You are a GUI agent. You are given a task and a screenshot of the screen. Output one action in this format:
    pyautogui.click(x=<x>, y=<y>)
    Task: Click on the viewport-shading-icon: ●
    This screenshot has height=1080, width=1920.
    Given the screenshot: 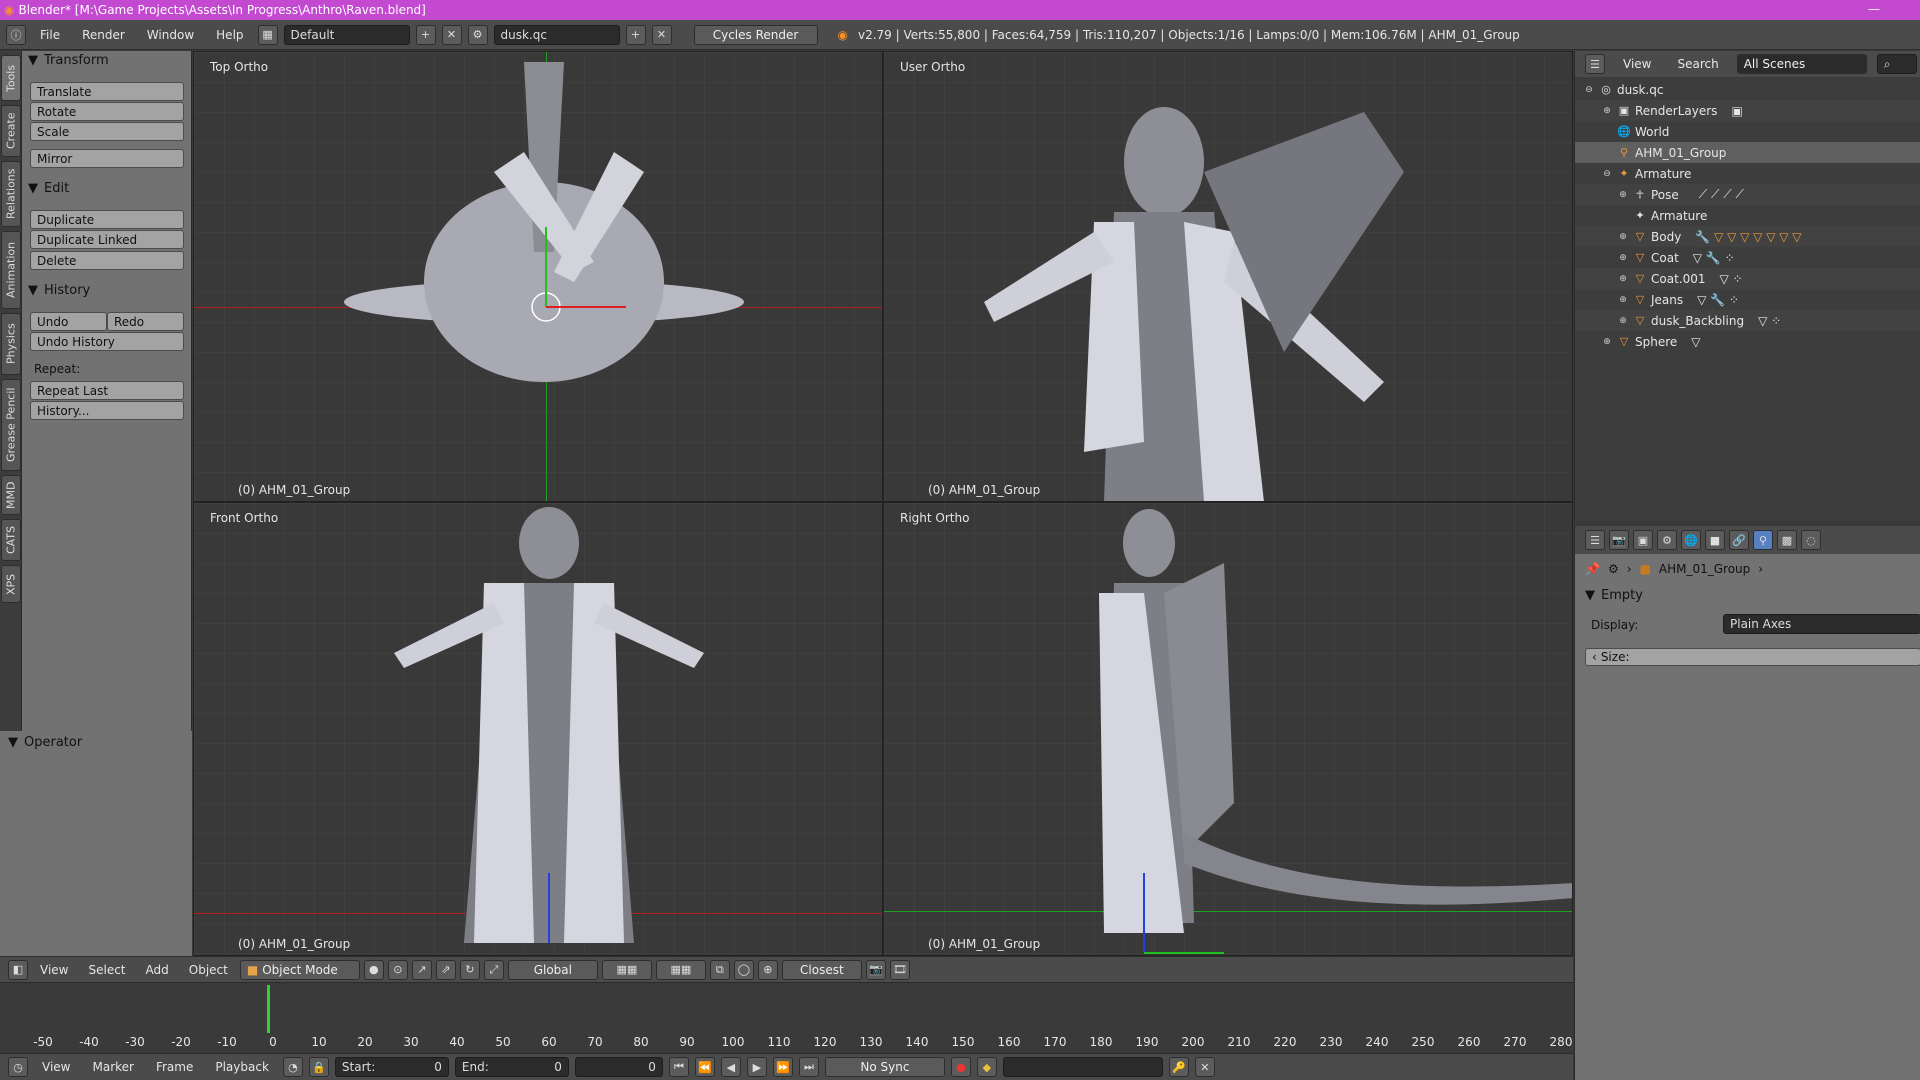 What is the action you would take?
    pyautogui.click(x=373, y=969)
    